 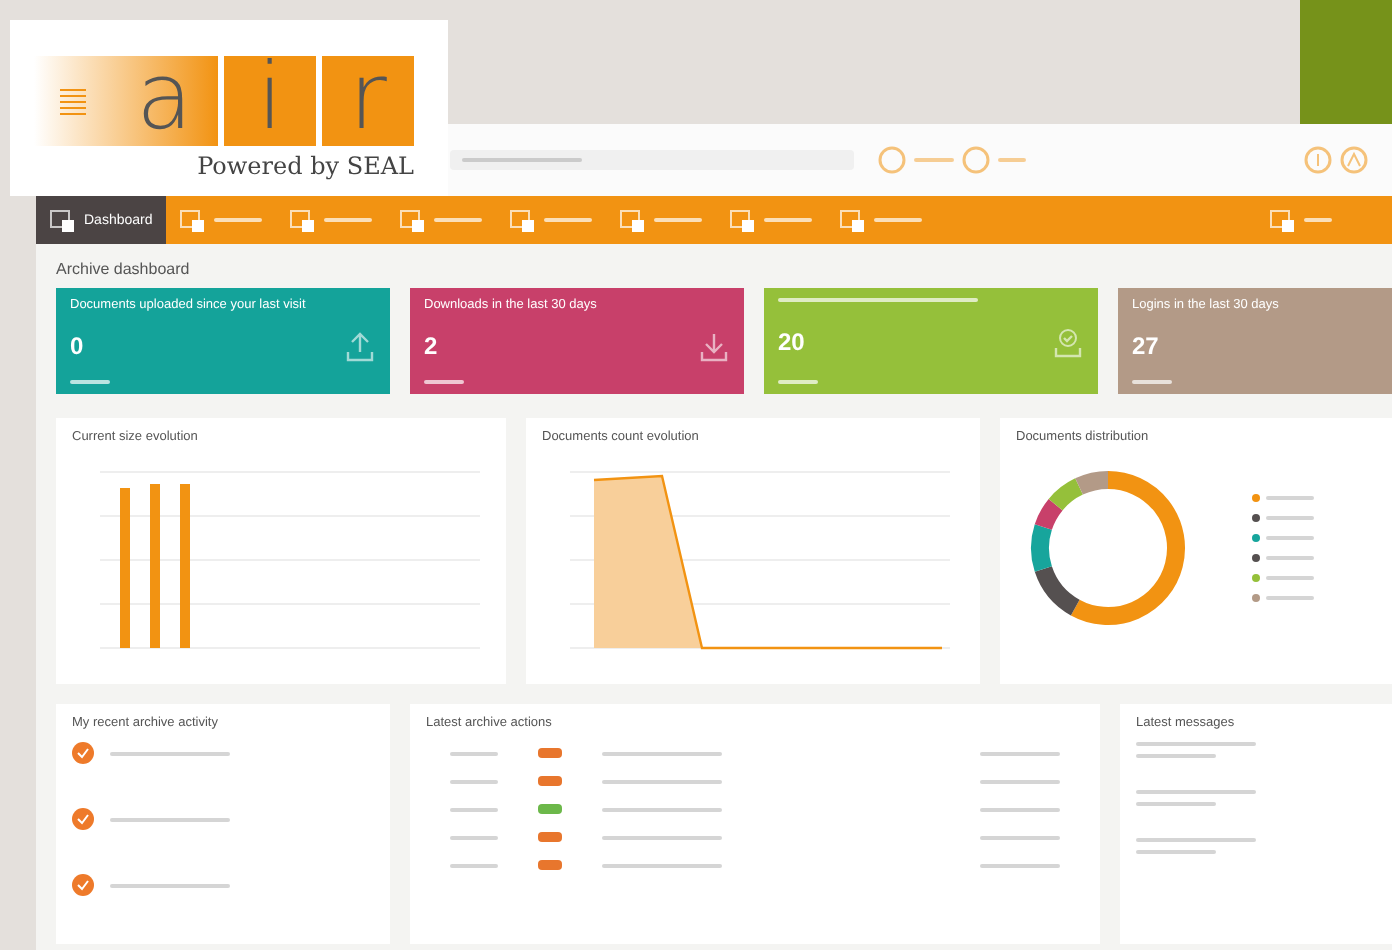 What do you see at coordinates (1145, 346) in the screenshot?
I see `card-value: 27` at bounding box center [1145, 346].